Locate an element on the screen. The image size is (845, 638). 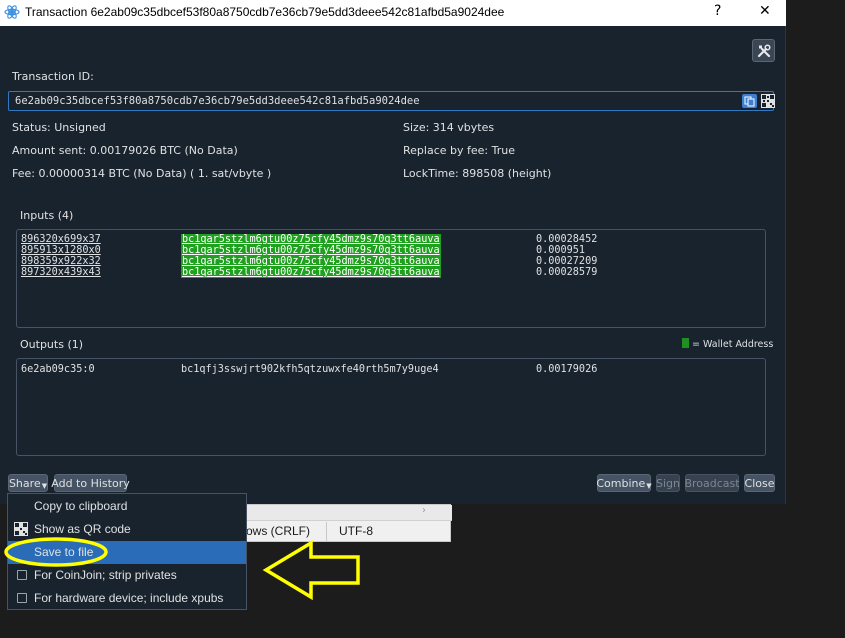
input-amount: 0.000951 is located at coordinates (561, 250).